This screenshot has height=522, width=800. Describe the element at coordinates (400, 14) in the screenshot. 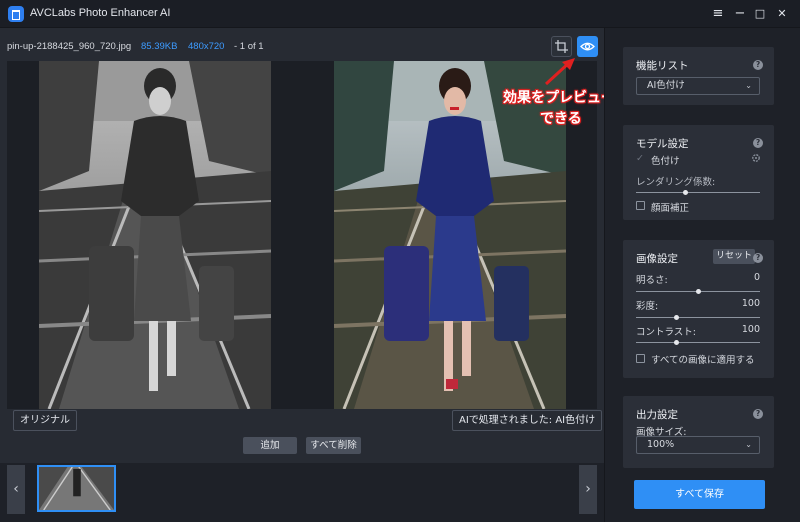

I see `title-bar: AVCLabs Photo Enhancer AI ≡ − □ ✕` at that location.